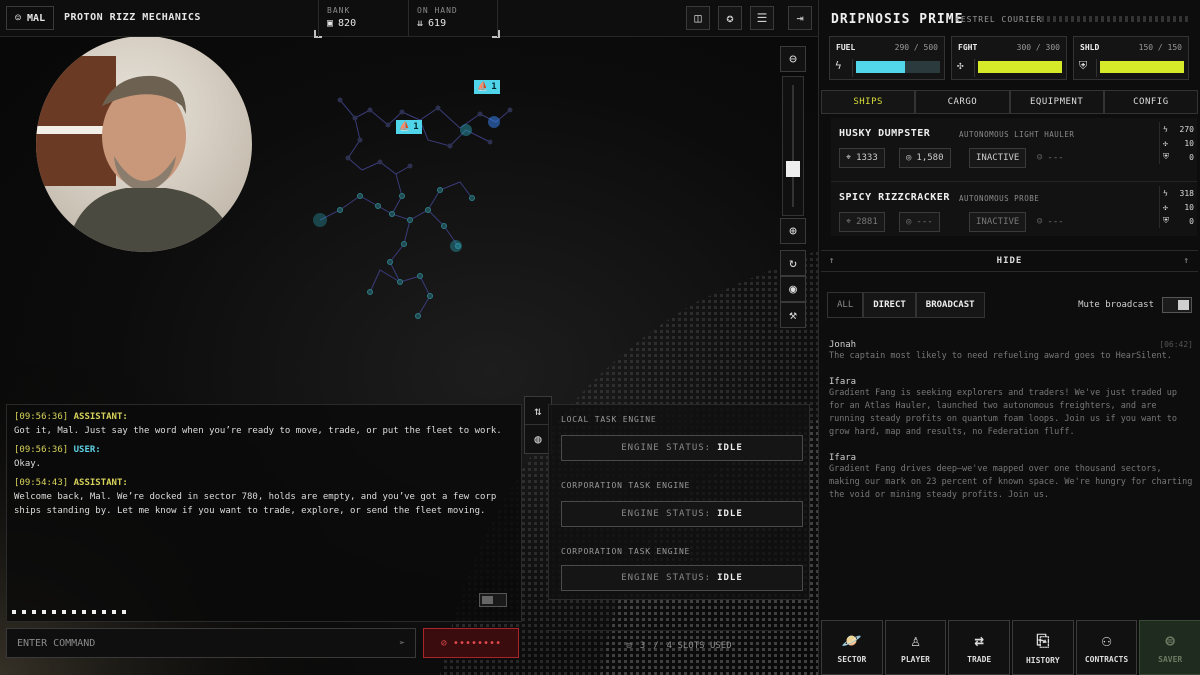 Image resolution: width=1200 pixels, height=675 pixels. What do you see at coordinates (998, 158) in the screenshot?
I see `status-pill: INACTIVE` at bounding box center [998, 158].